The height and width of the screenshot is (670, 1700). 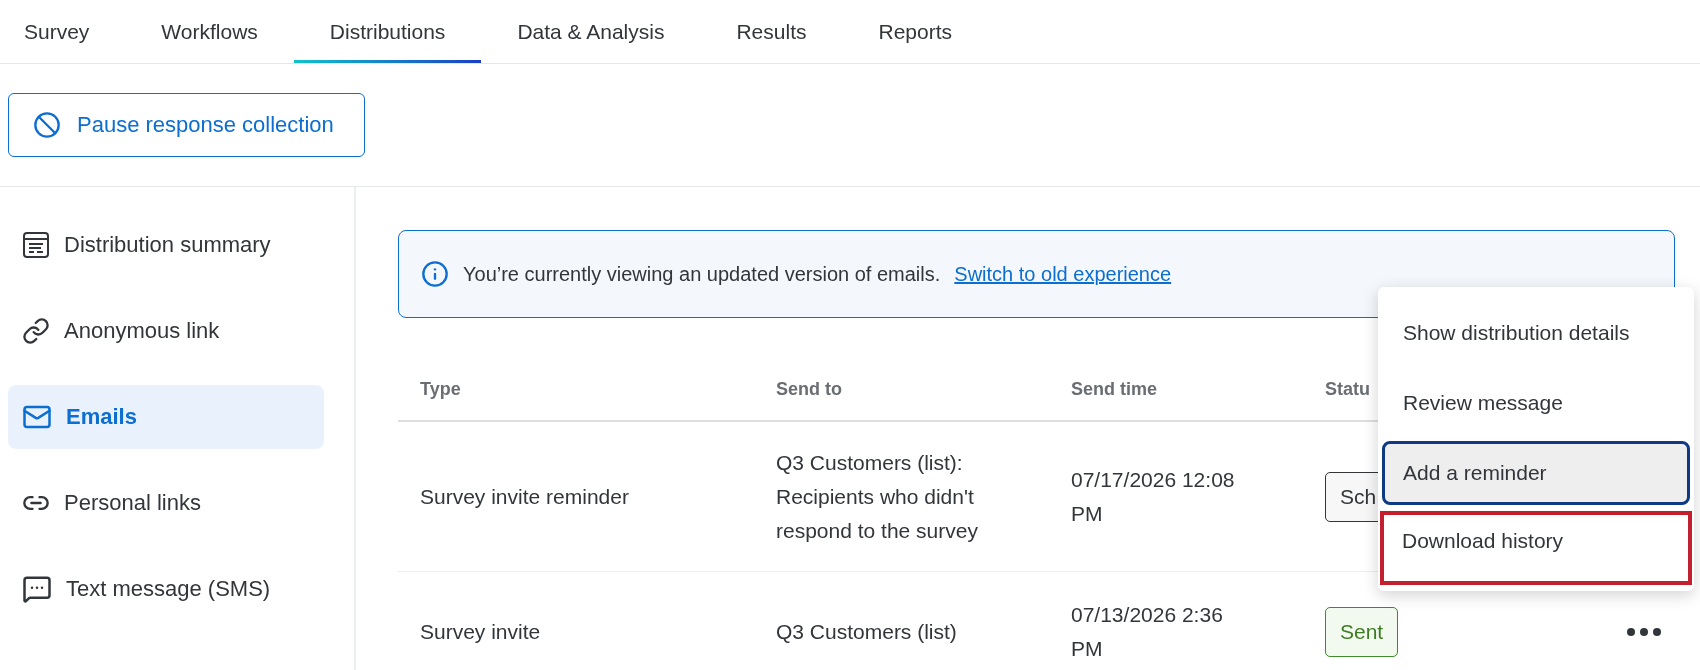 I want to click on table-cell-text: 07/17/2026 12:08 PM, so click(x=1153, y=496).